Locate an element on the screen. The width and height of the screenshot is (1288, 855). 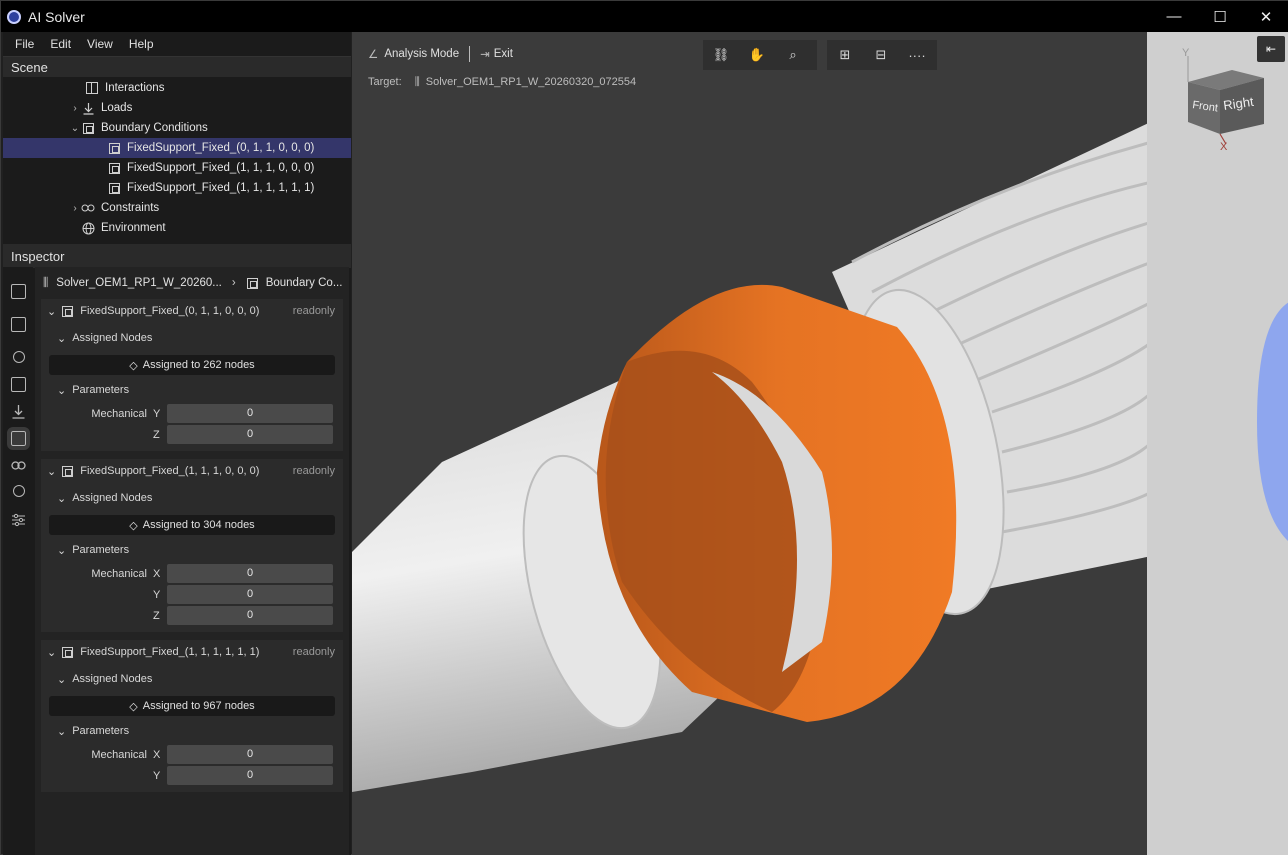
readonly-badge: readonly is located at coordinates (313, 471).